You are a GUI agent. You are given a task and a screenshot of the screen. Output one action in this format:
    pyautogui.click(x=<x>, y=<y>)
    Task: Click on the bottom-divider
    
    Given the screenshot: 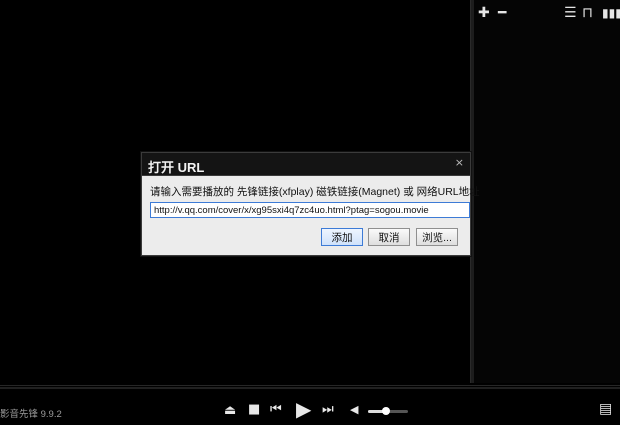 What is the action you would take?
    pyautogui.click(x=310, y=385)
    